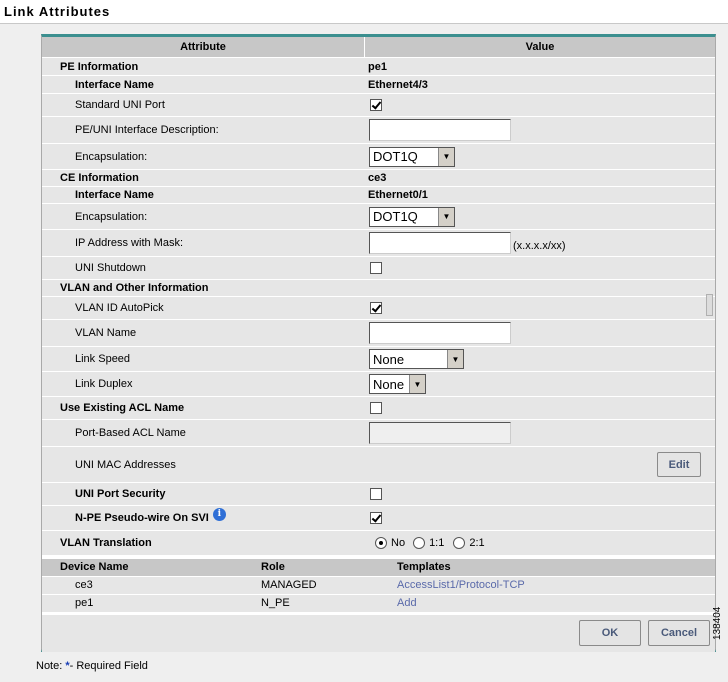 This screenshot has width=728, height=682. I want to click on standard-uni-port-checkbox, so click(376, 105).